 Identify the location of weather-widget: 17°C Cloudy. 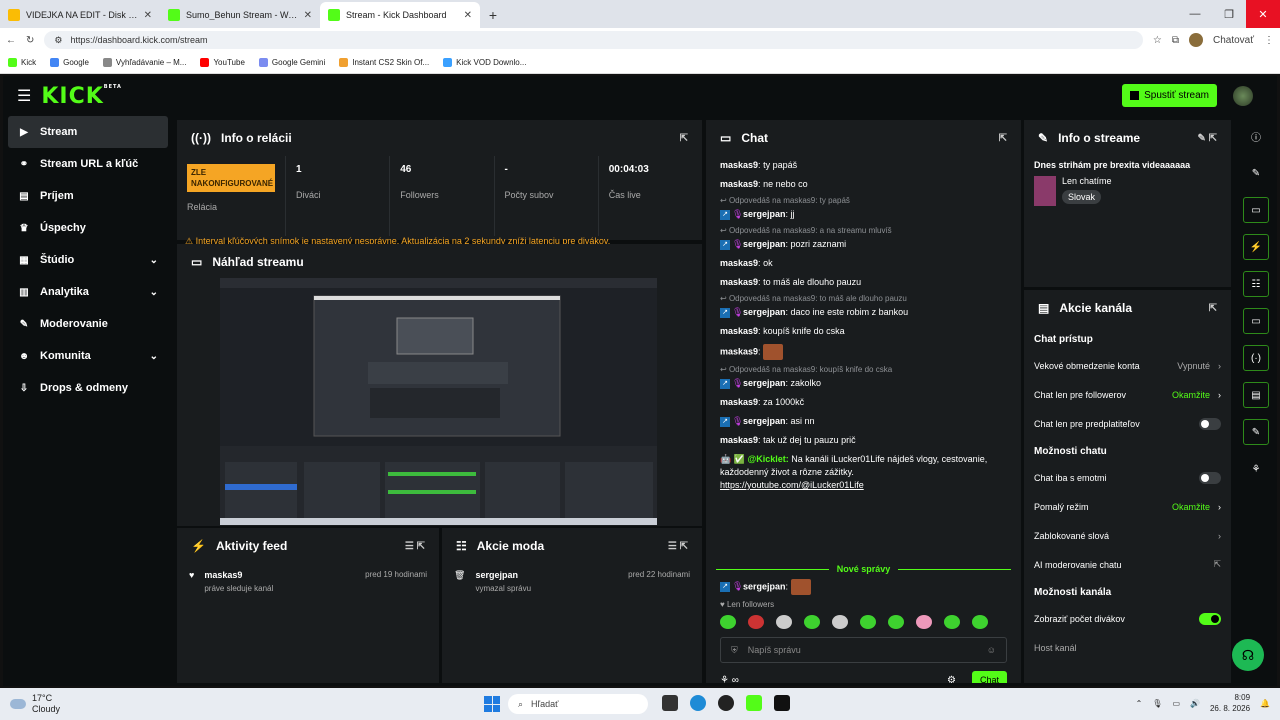
(35, 704).